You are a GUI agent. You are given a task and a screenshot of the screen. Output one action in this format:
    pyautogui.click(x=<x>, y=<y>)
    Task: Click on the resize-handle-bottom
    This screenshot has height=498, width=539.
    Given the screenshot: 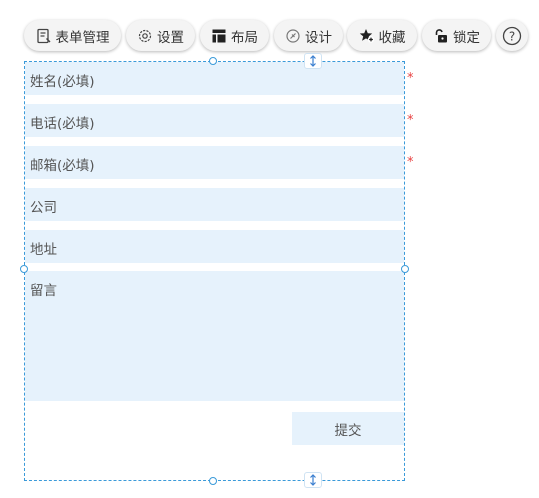 What is the action you would take?
    pyautogui.click(x=213, y=481)
    